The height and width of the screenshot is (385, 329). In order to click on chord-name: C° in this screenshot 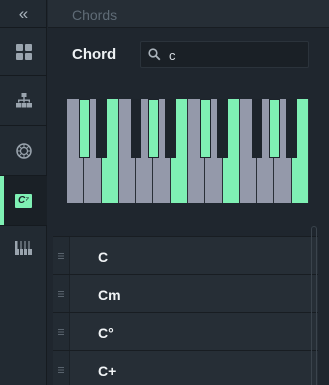, I will do `click(106, 333)`.